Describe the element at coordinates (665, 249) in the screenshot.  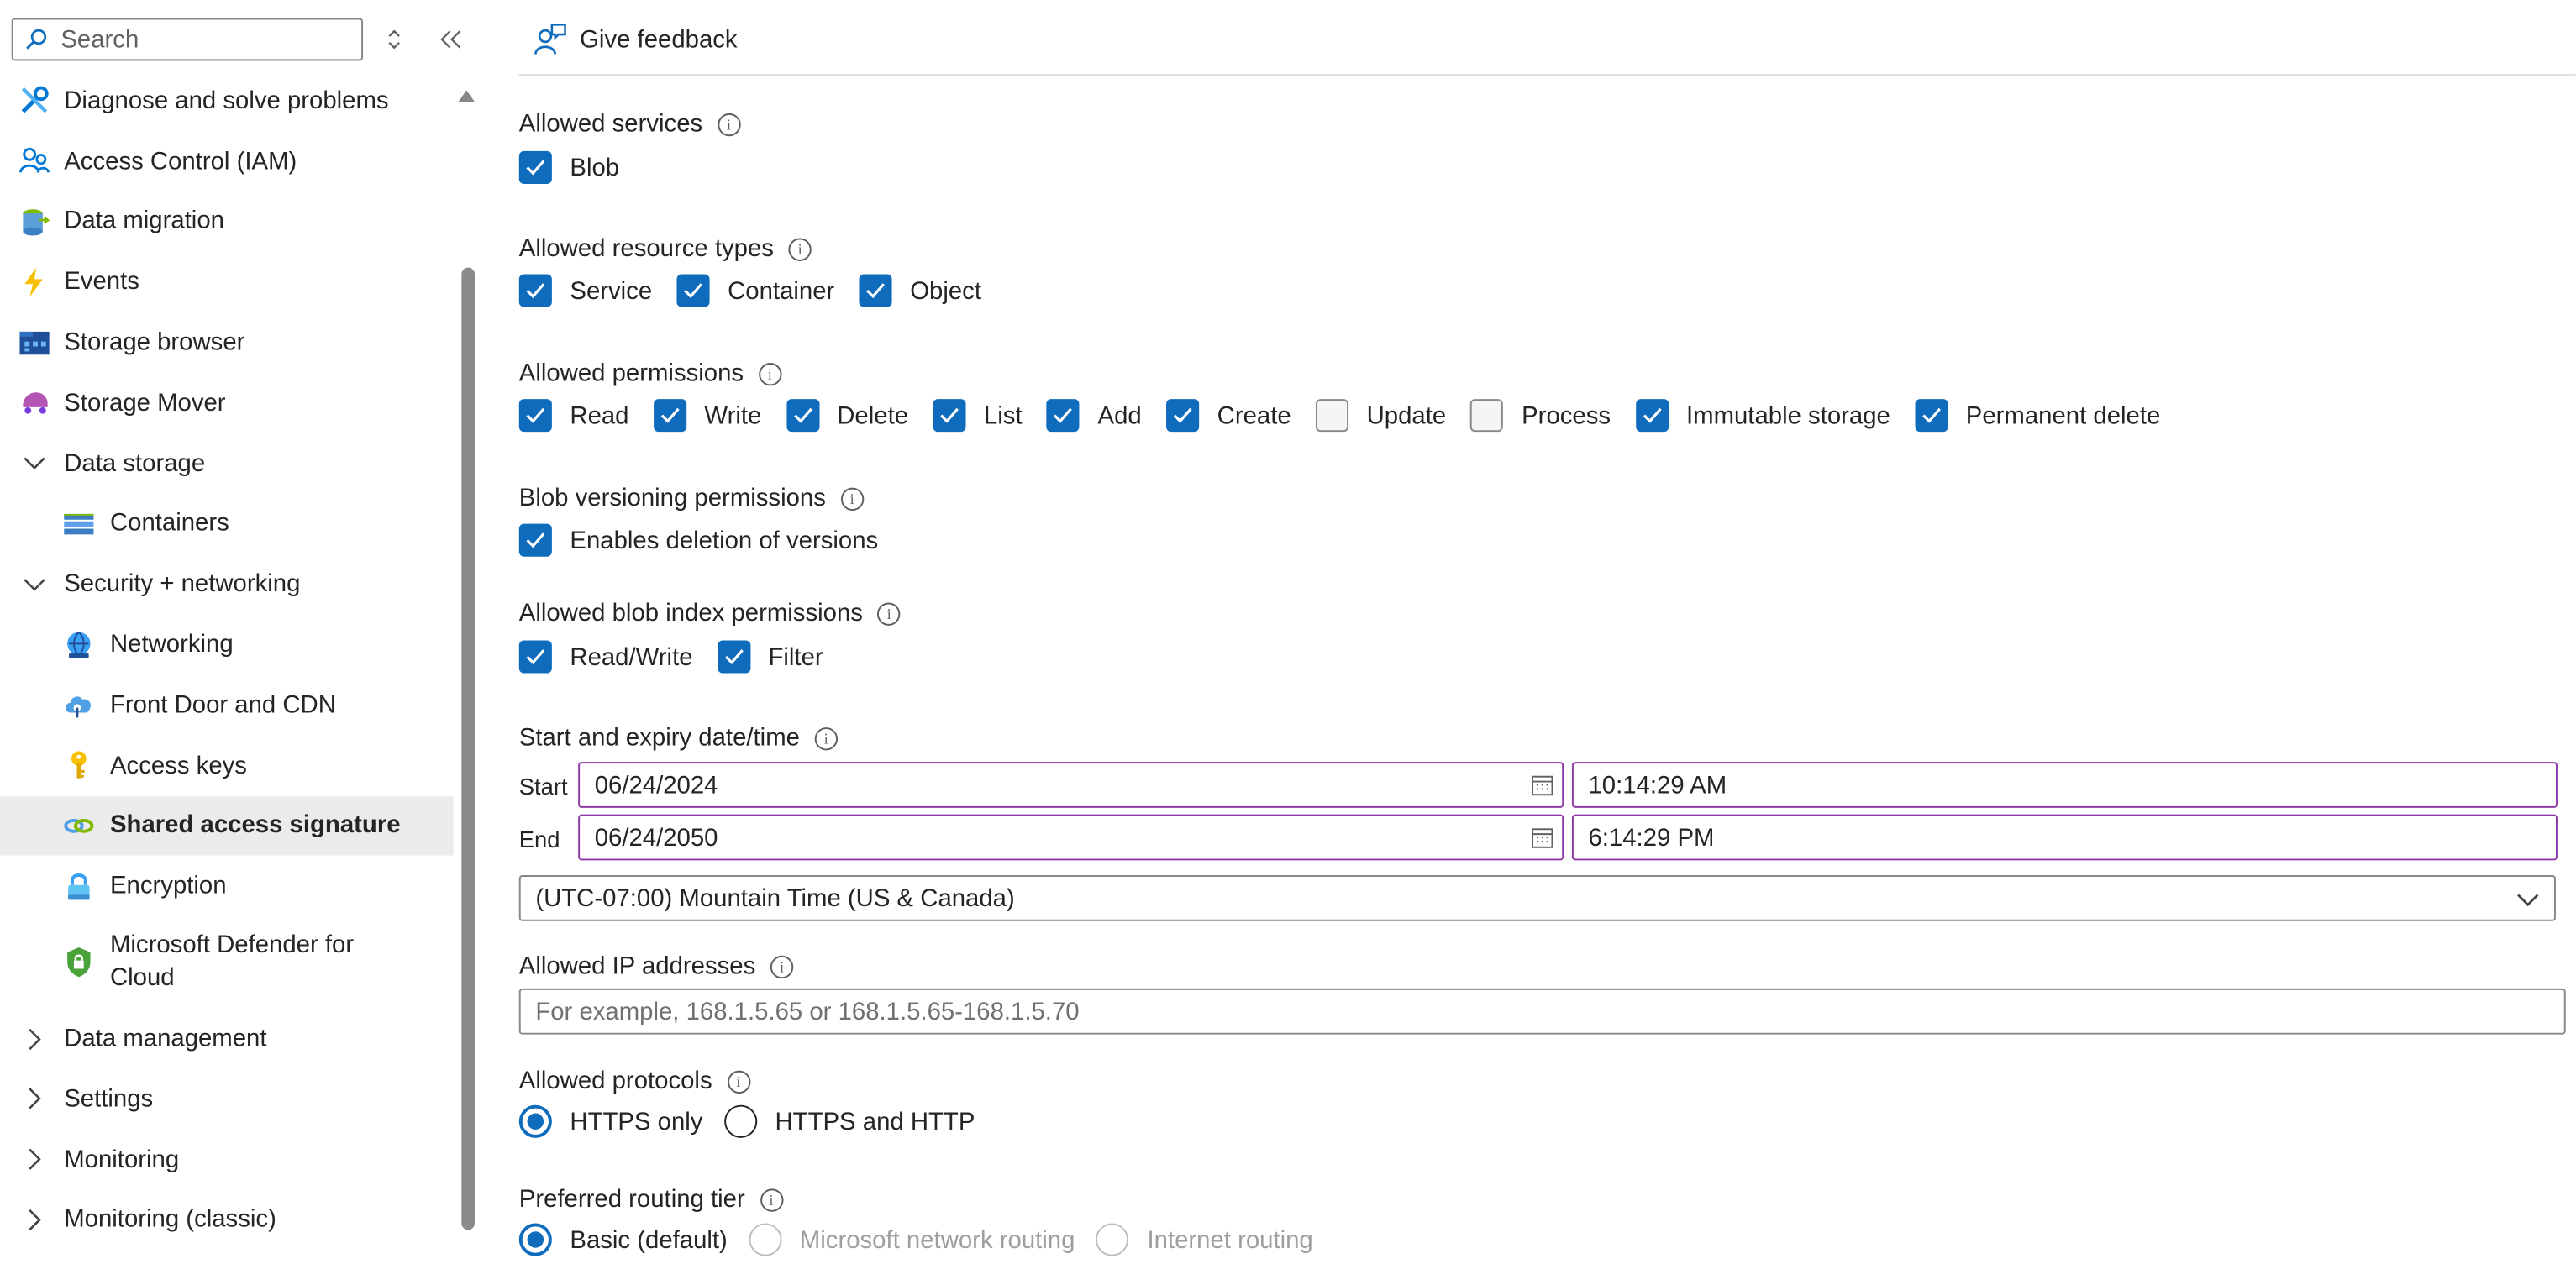
I see `resource-types-label: Allowed resource types i` at that location.